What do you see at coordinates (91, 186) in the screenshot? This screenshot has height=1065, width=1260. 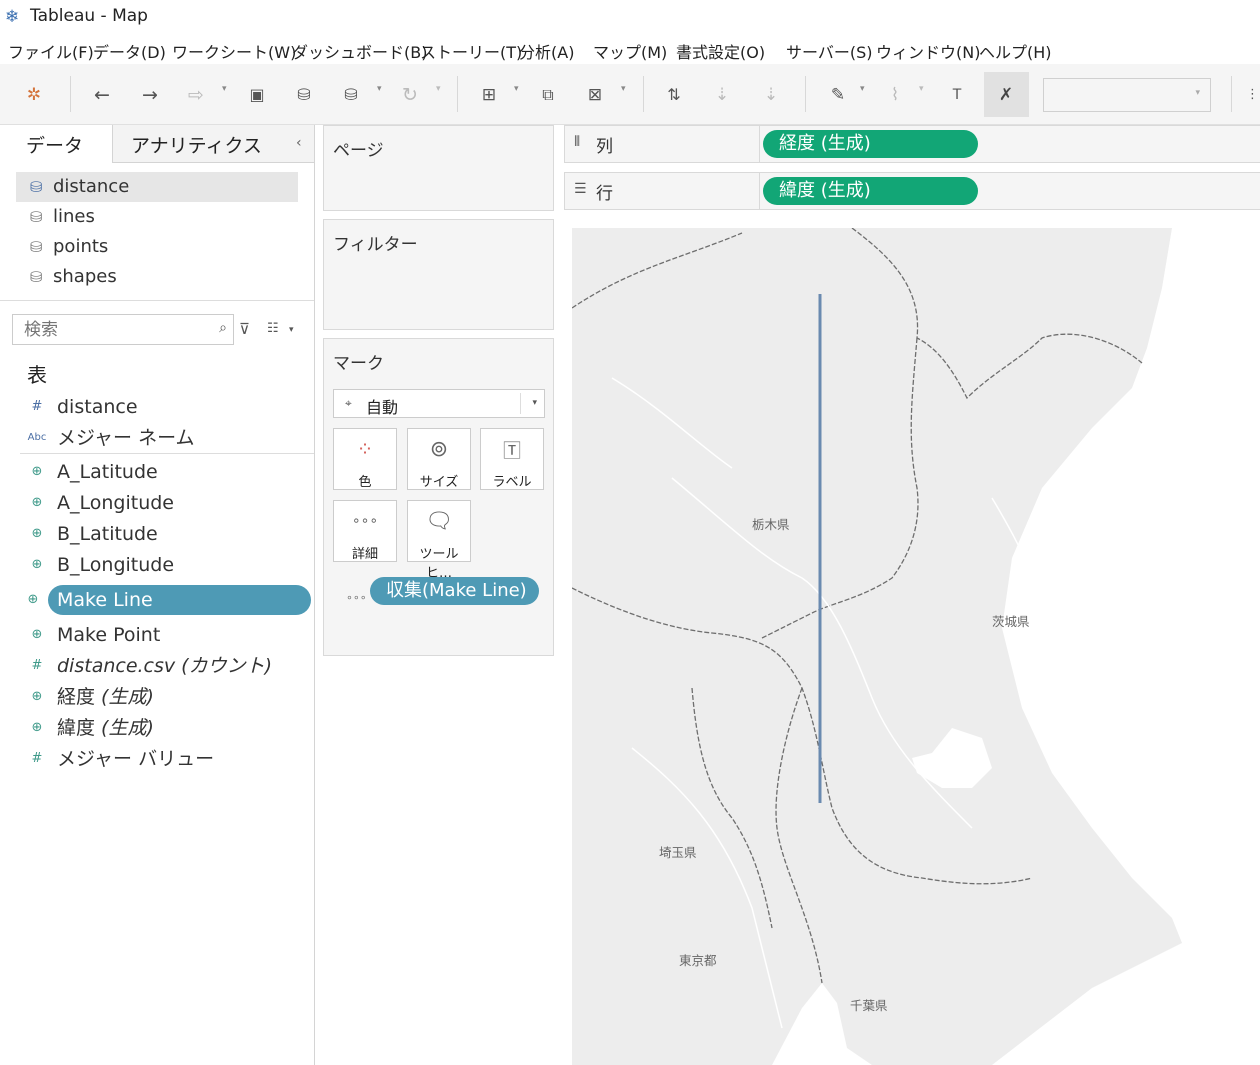 I see `datasource-label: distance` at bounding box center [91, 186].